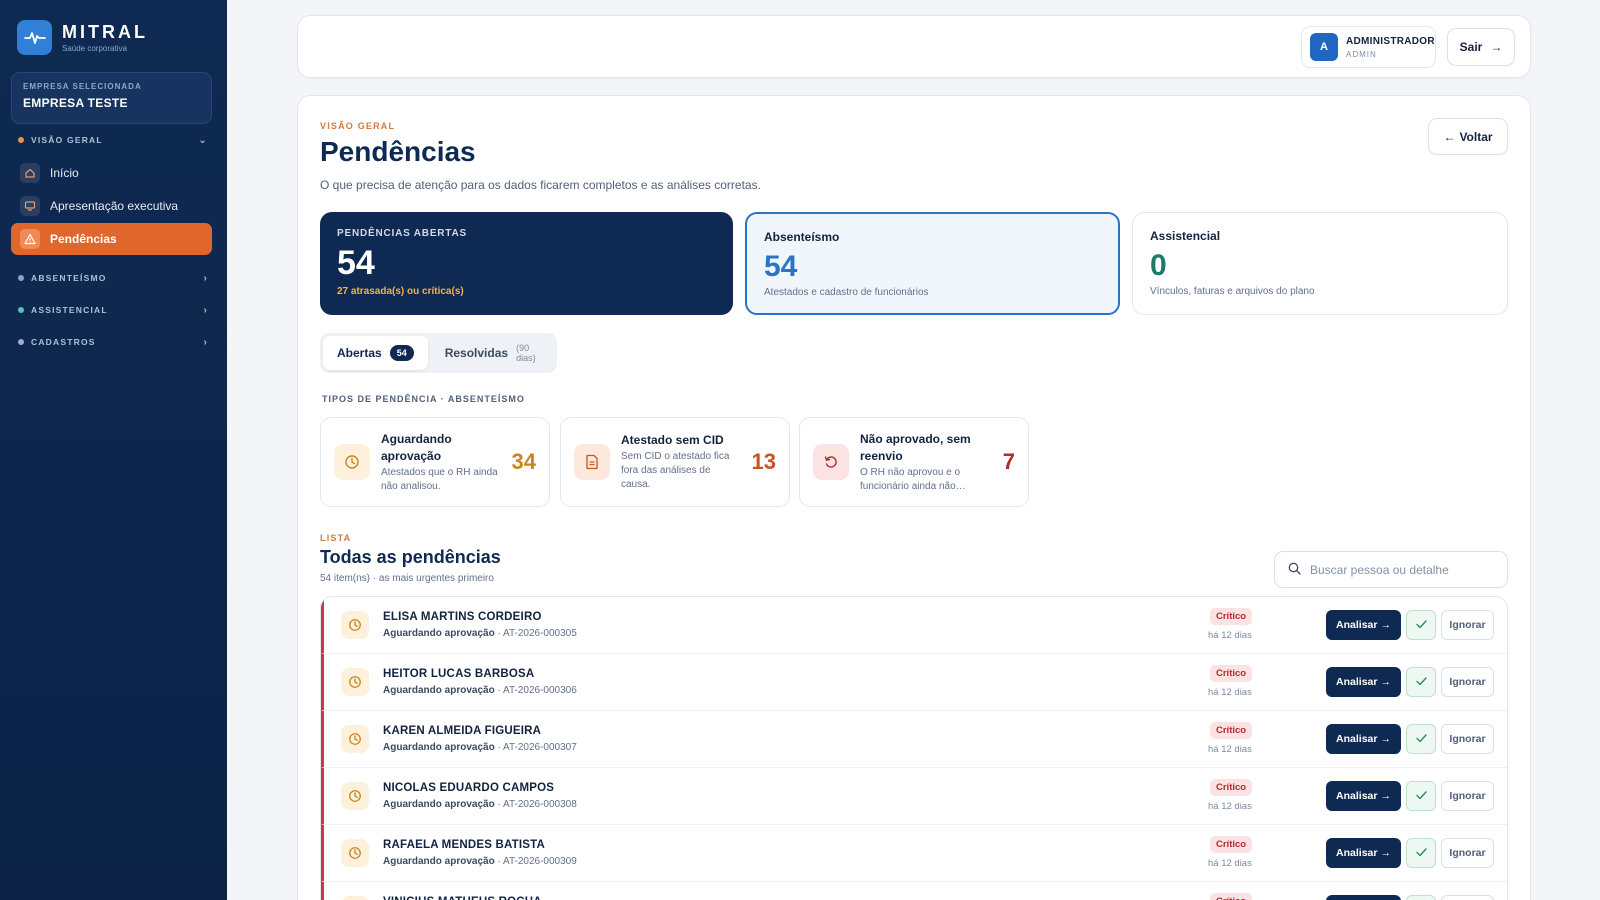 This screenshot has width=1600, height=900. I want to click on search-placeholder: Buscar pessoa ou detalhe, so click(1379, 569).